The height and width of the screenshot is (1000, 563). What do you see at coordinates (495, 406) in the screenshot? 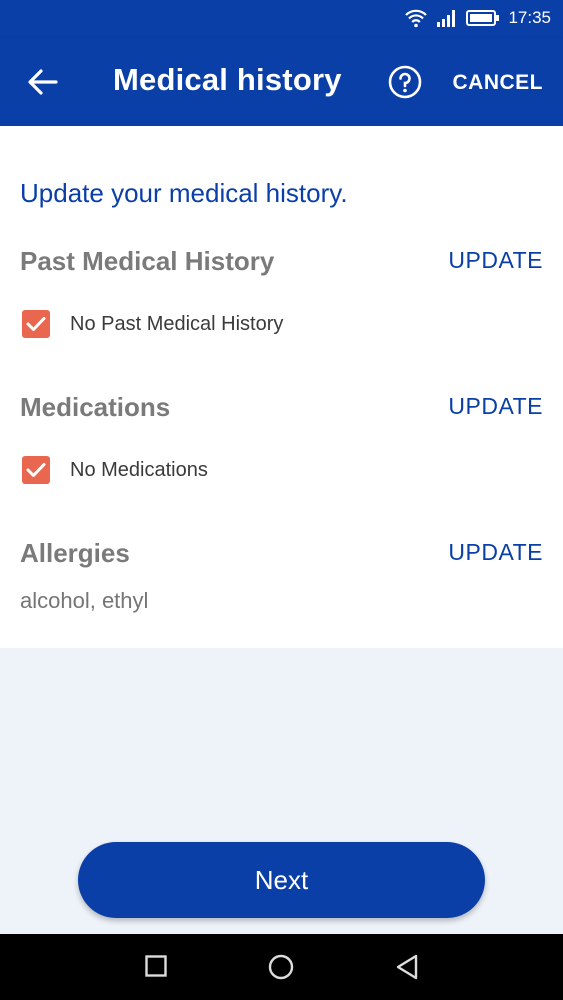
I see `update-medications-button: UPDATE` at bounding box center [495, 406].